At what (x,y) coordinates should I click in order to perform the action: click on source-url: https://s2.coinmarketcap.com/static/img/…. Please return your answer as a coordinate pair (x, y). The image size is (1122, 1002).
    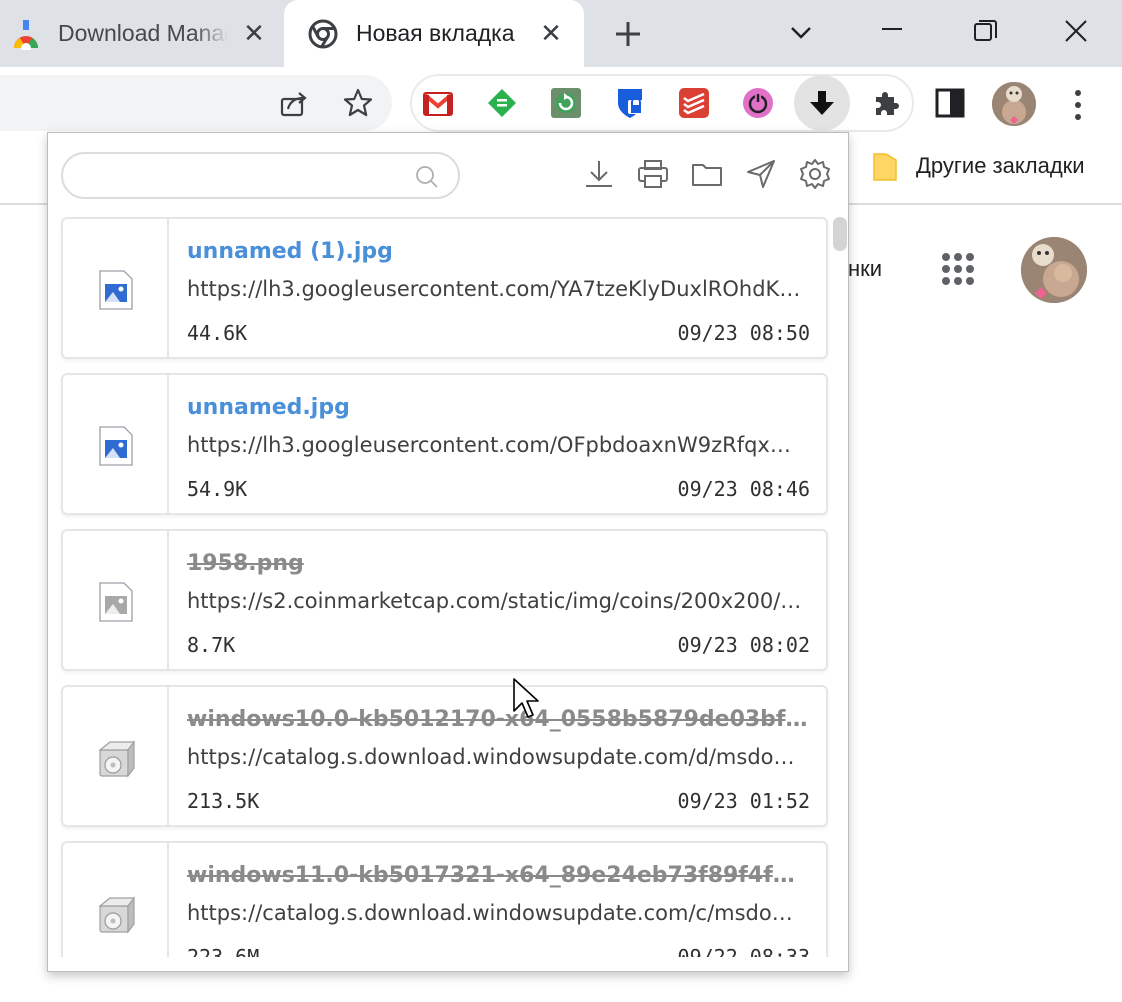
    Looking at the image, I should click on (494, 601).